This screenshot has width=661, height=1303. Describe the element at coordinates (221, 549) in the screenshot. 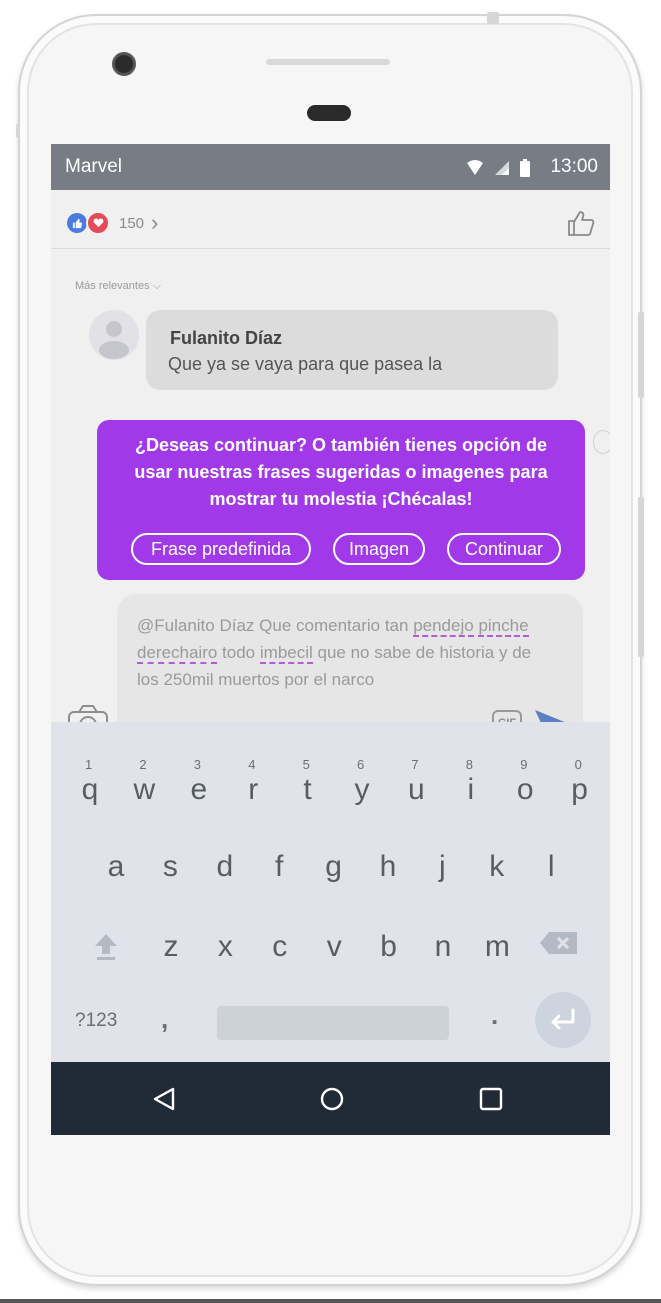

I see `predefined-phrase-button: Frase predefinida` at that location.